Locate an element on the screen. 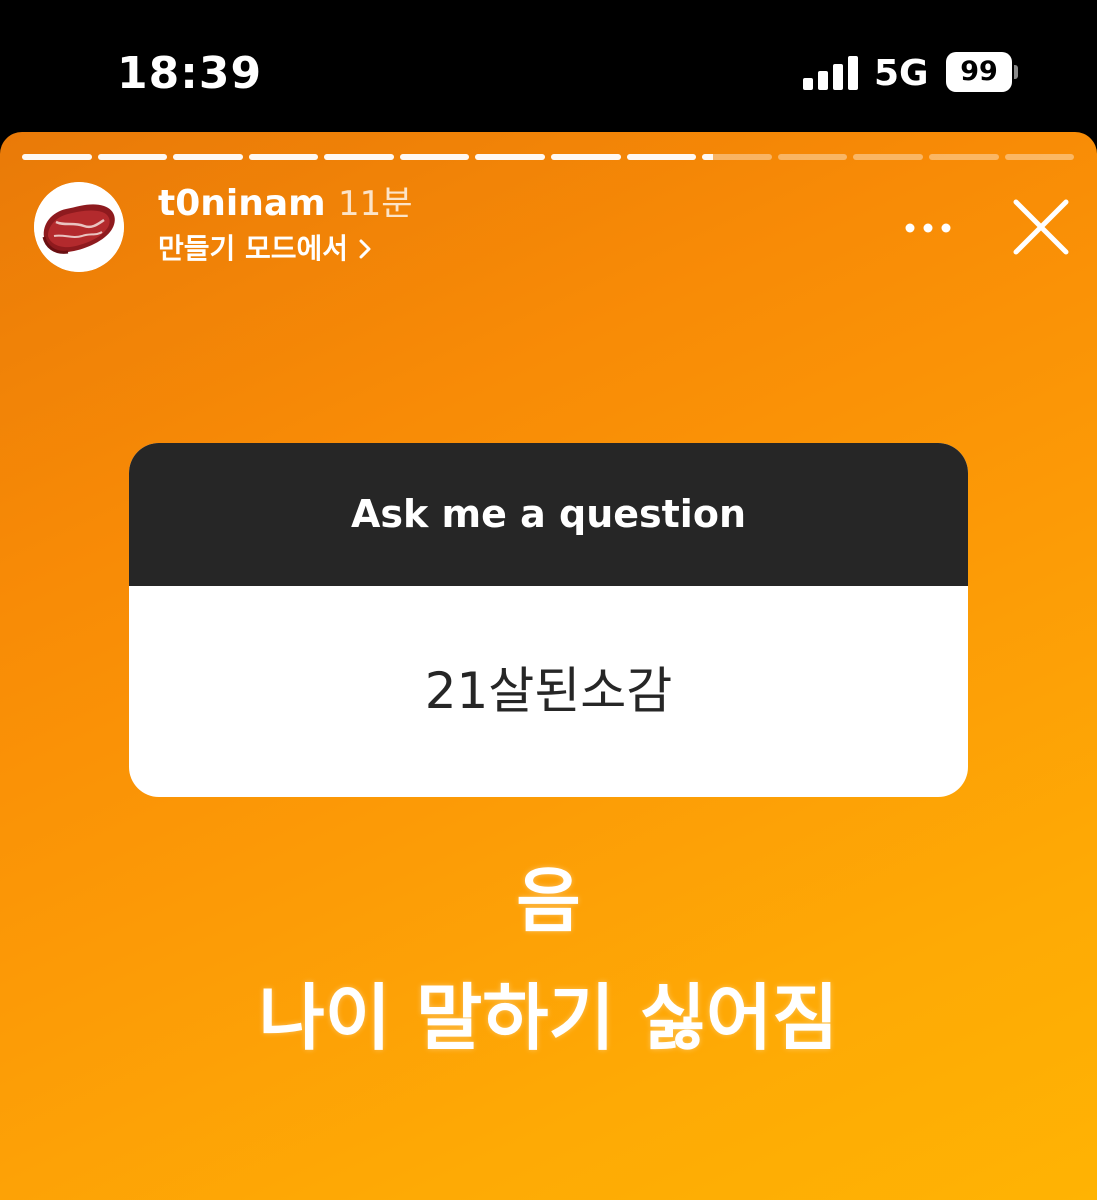 Image resolution: width=1097 pixels, height=1200 pixels. status-time: 18:39 is located at coordinates (190, 73).